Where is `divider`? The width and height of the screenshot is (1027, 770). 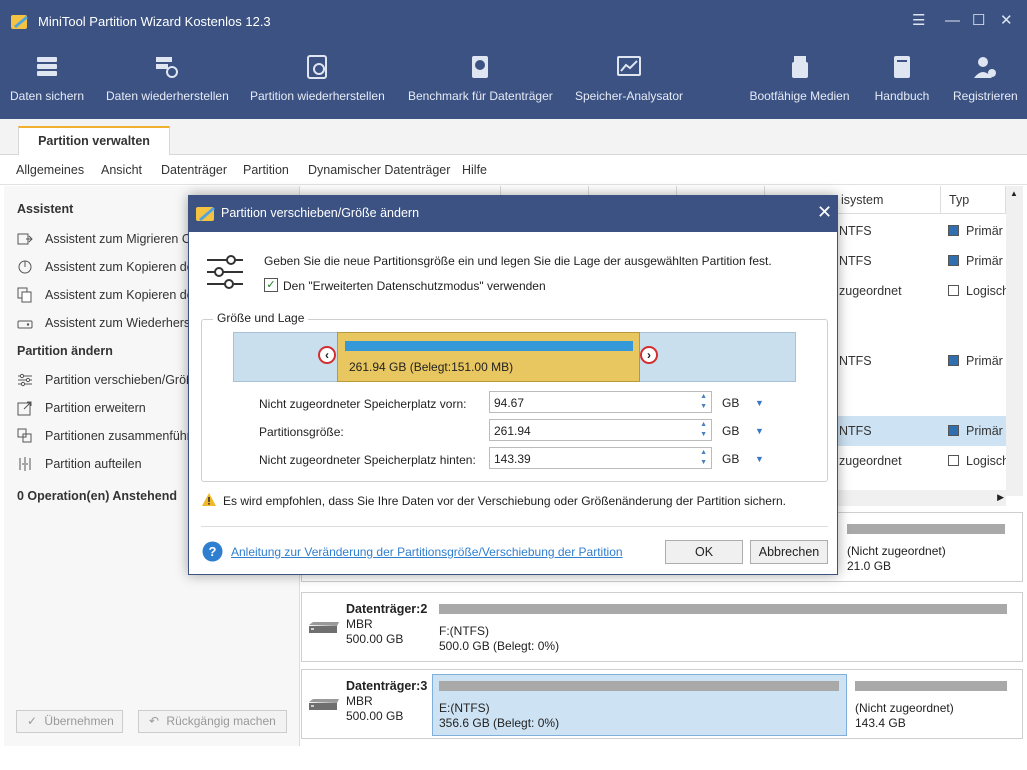
divider is located at coordinates (514, 526).